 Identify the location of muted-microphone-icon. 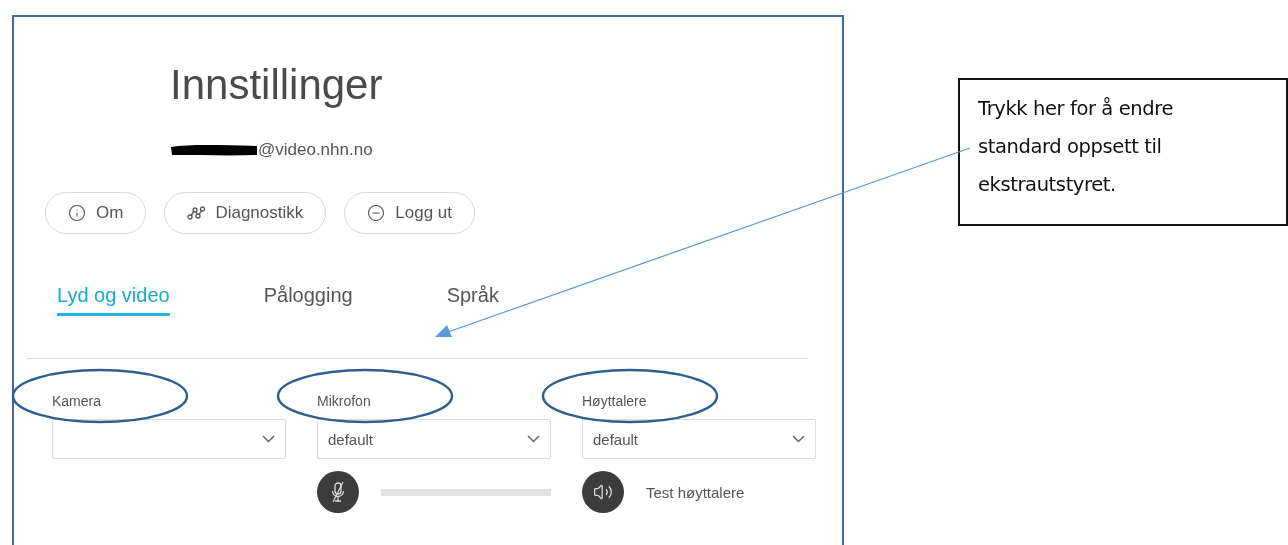
(337, 492).